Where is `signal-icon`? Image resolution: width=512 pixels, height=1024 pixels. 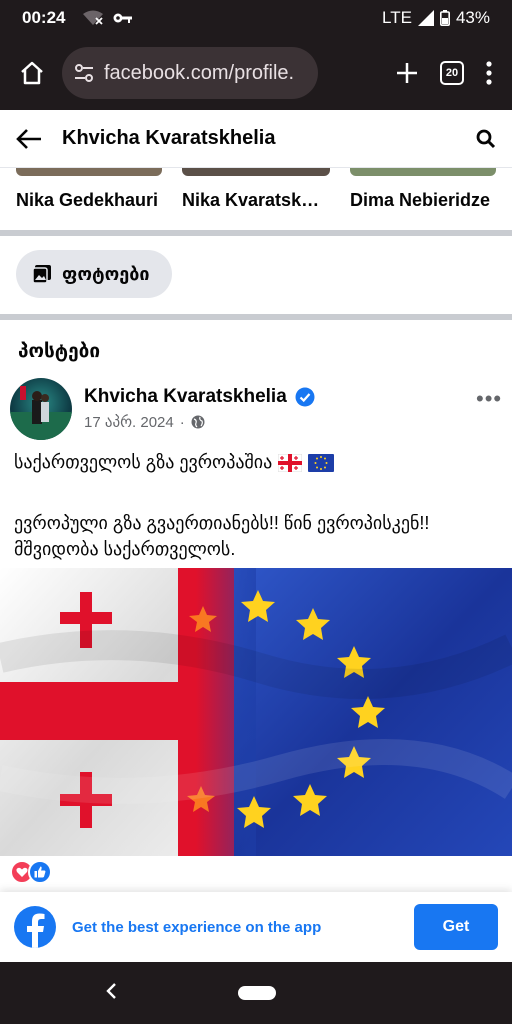 signal-icon is located at coordinates (425, 18).